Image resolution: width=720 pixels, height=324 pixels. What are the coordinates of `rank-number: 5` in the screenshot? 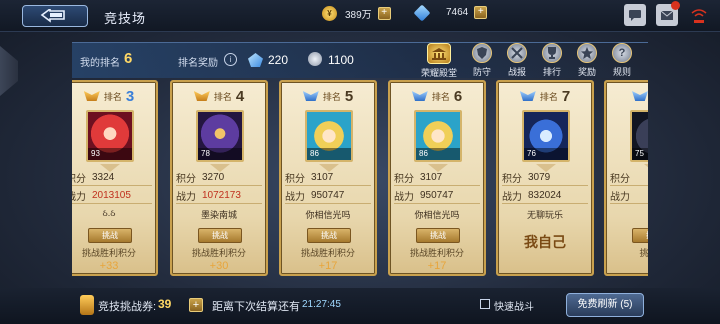 It's located at (349, 96).